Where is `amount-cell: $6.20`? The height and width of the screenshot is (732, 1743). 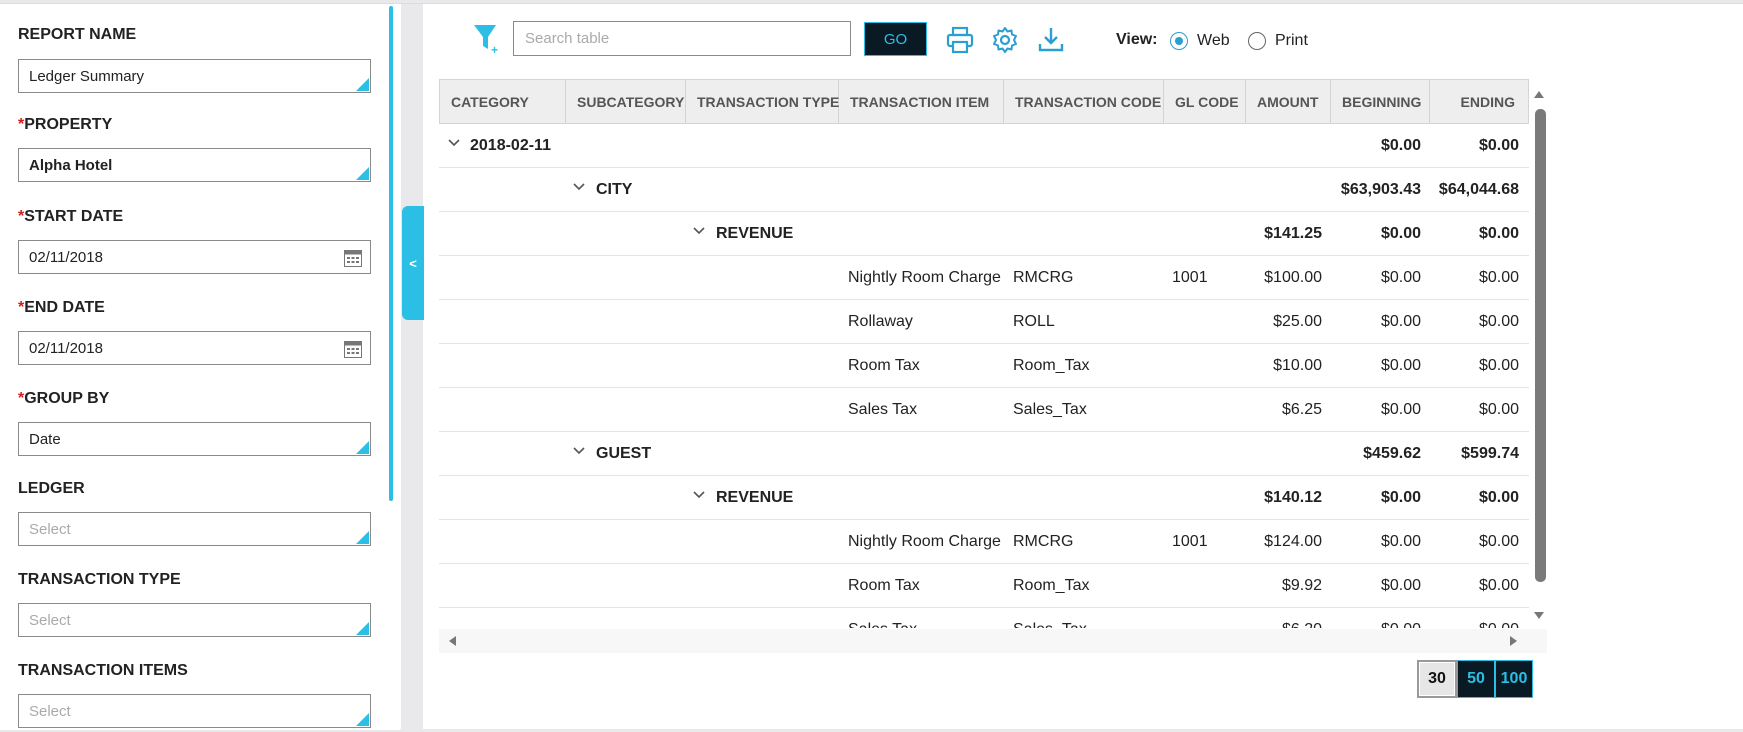
amount-cell: $6.20 is located at coordinates (1283, 618).